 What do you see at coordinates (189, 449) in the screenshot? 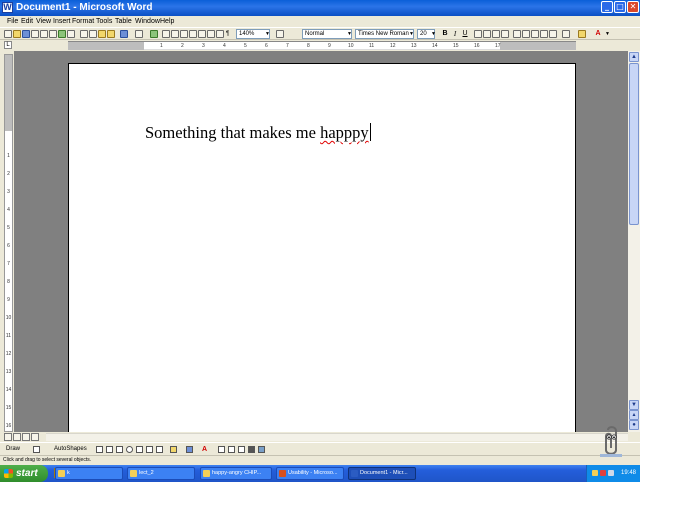
I see `line-color-icon` at bounding box center [189, 449].